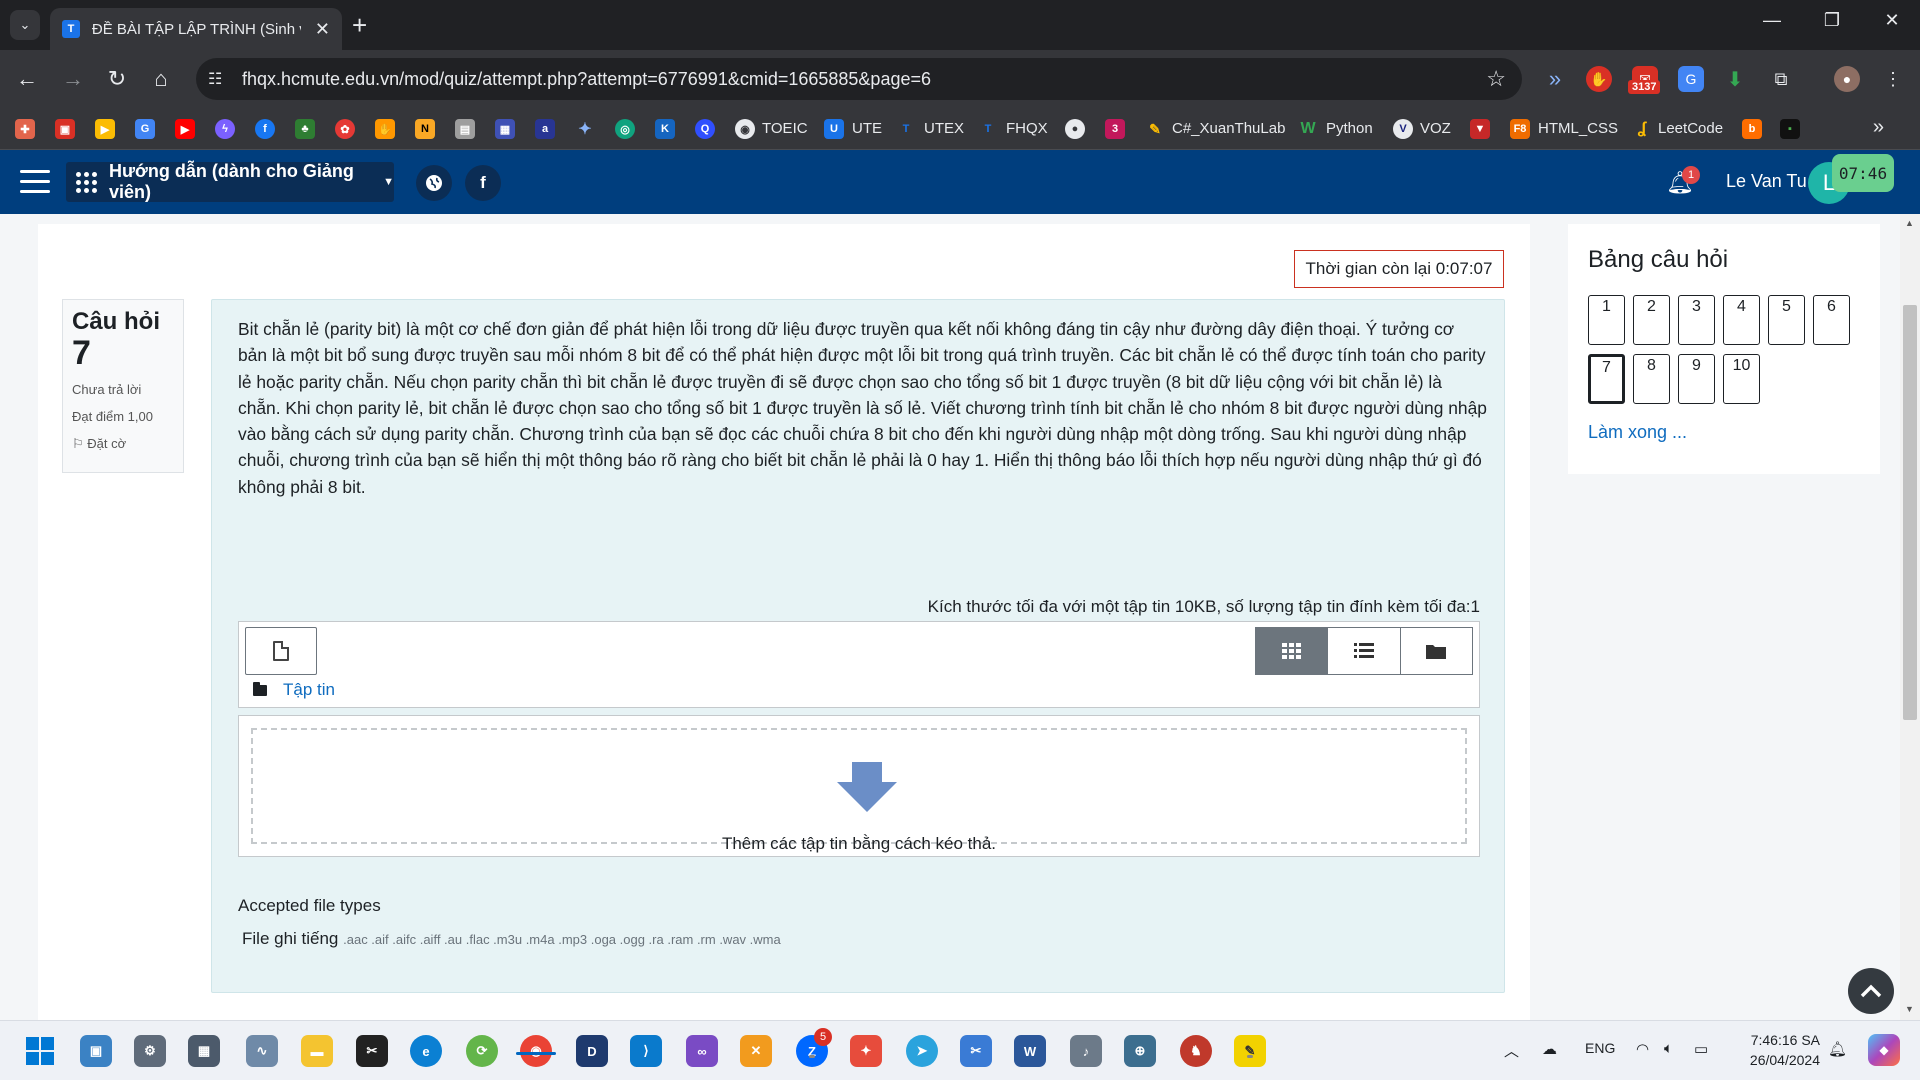 Image resolution: width=1920 pixels, height=1080 pixels. What do you see at coordinates (35, 182) in the screenshot?
I see `hamburger-menu-icon` at bounding box center [35, 182].